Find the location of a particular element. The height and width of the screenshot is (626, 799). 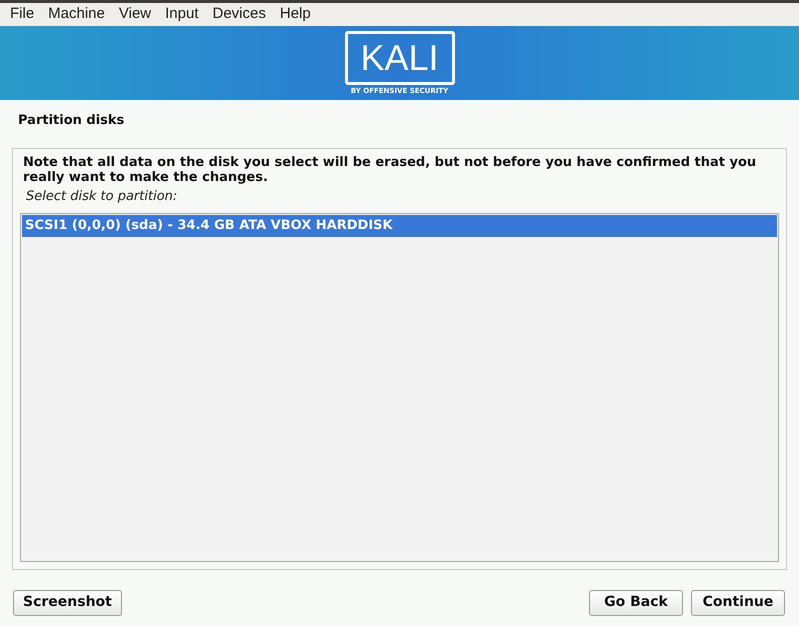

menu-item: Help is located at coordinates (295, 14).